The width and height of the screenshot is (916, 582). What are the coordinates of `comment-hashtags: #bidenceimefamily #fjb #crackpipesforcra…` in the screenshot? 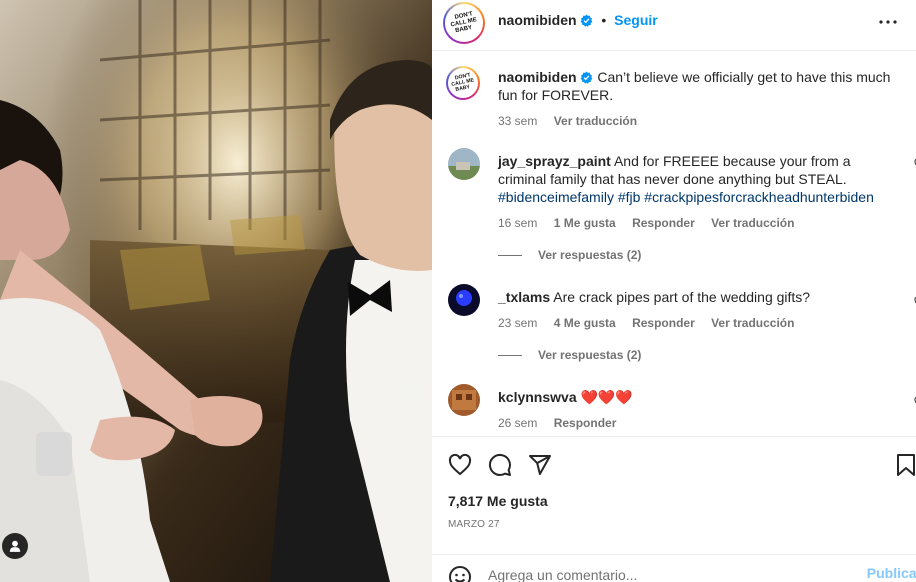 It's located at (686, 197).